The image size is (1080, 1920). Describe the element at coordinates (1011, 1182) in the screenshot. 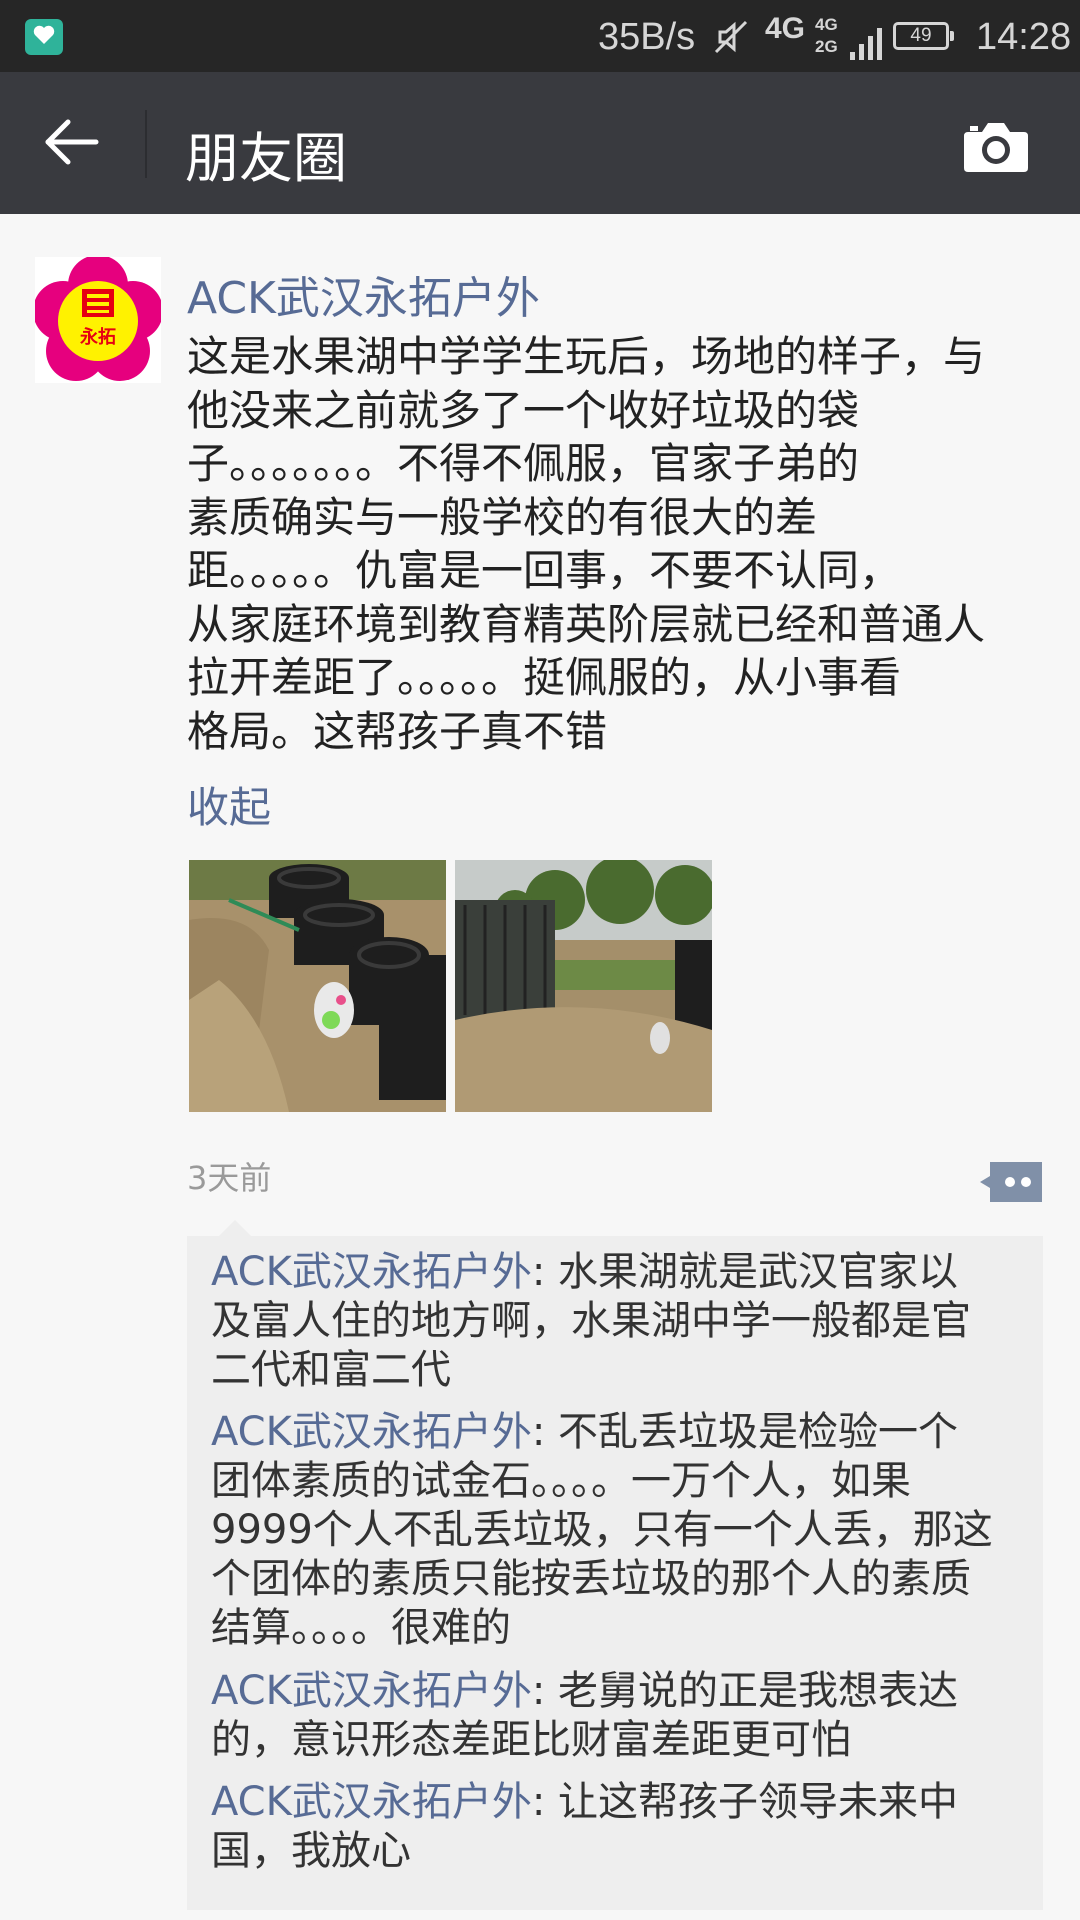

I see `comment-menu-icon` at that location.